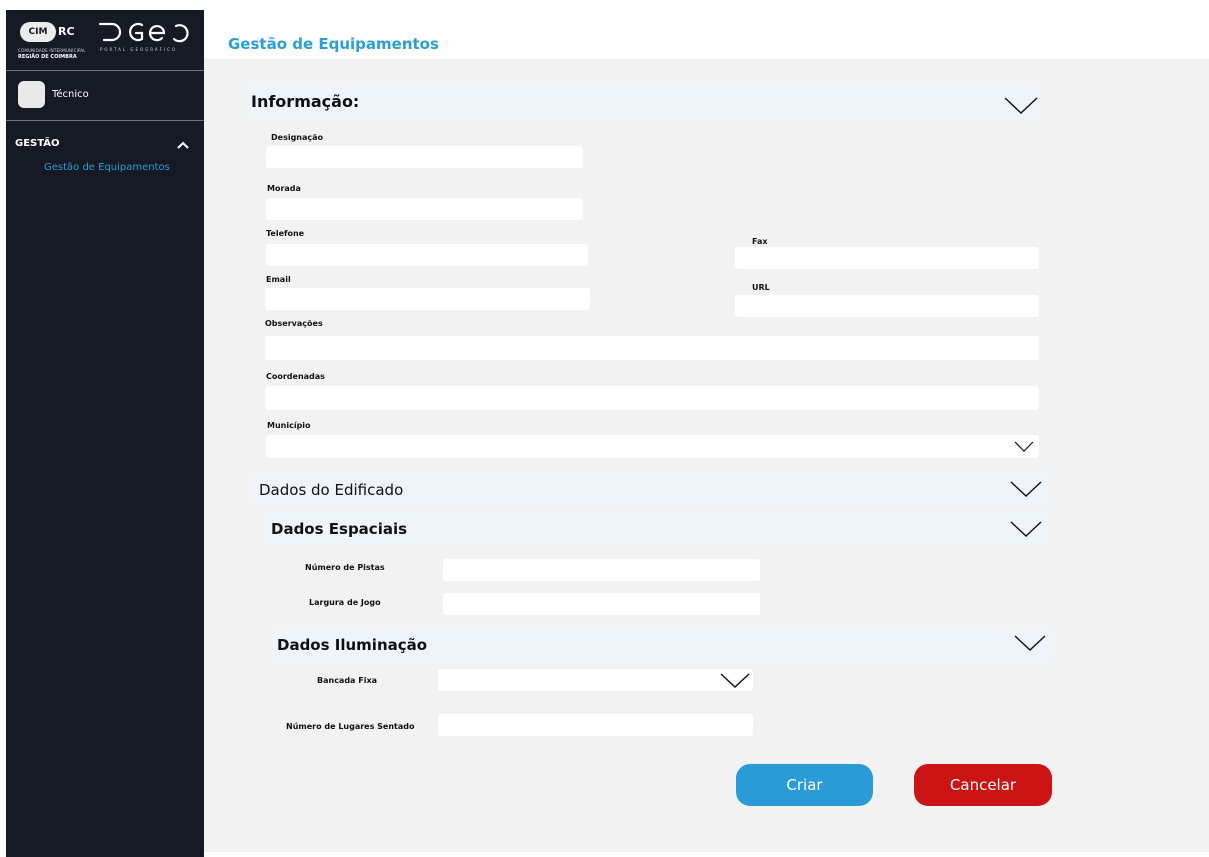  I want to click on fax-label: Fax, so click(760, 241).